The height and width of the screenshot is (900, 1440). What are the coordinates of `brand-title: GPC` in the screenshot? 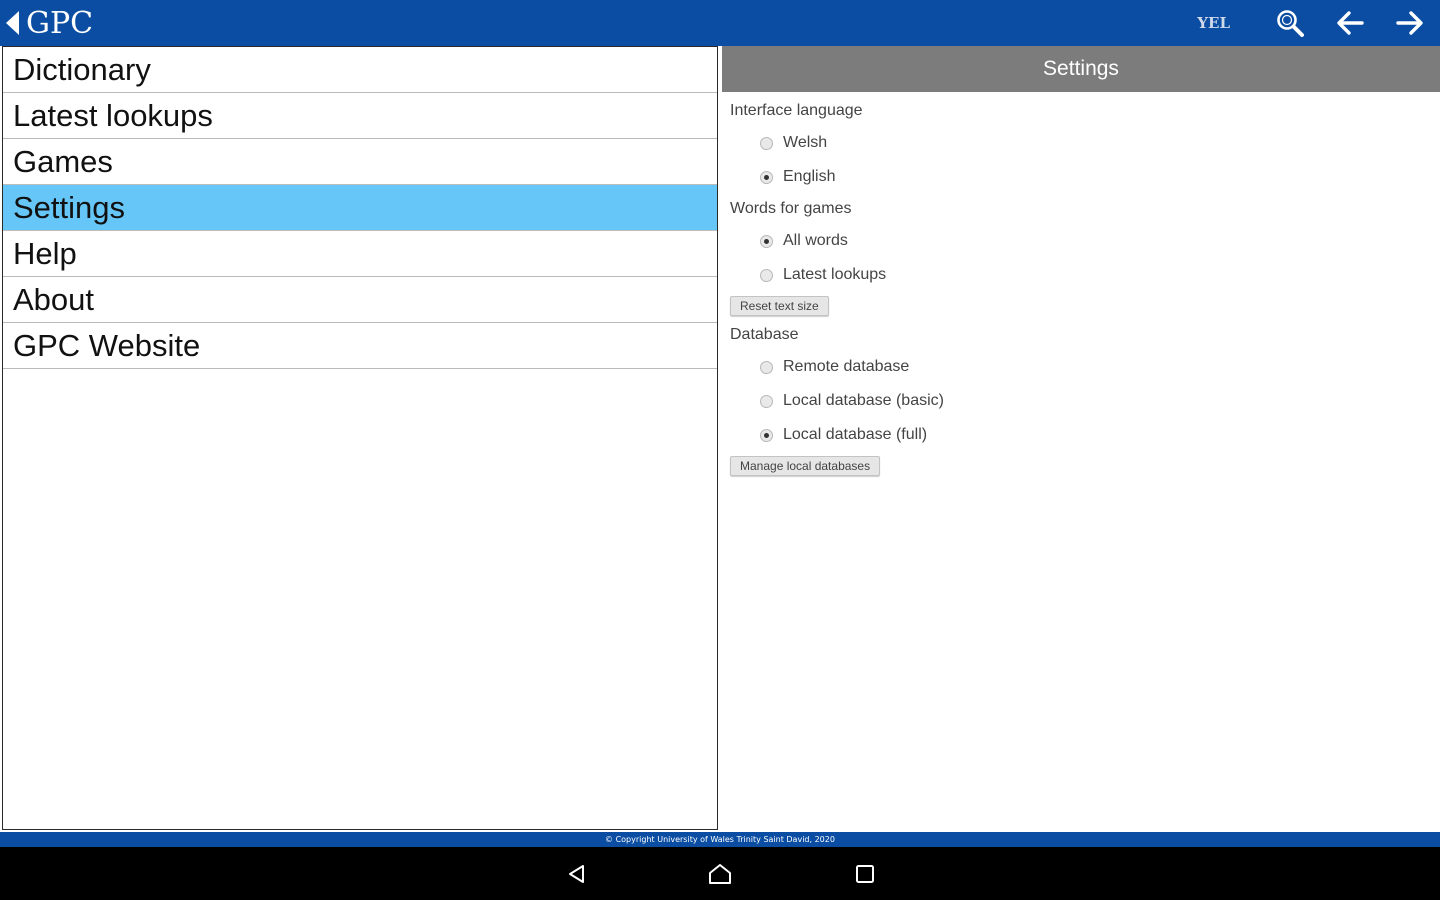 It's located at (60, 23).